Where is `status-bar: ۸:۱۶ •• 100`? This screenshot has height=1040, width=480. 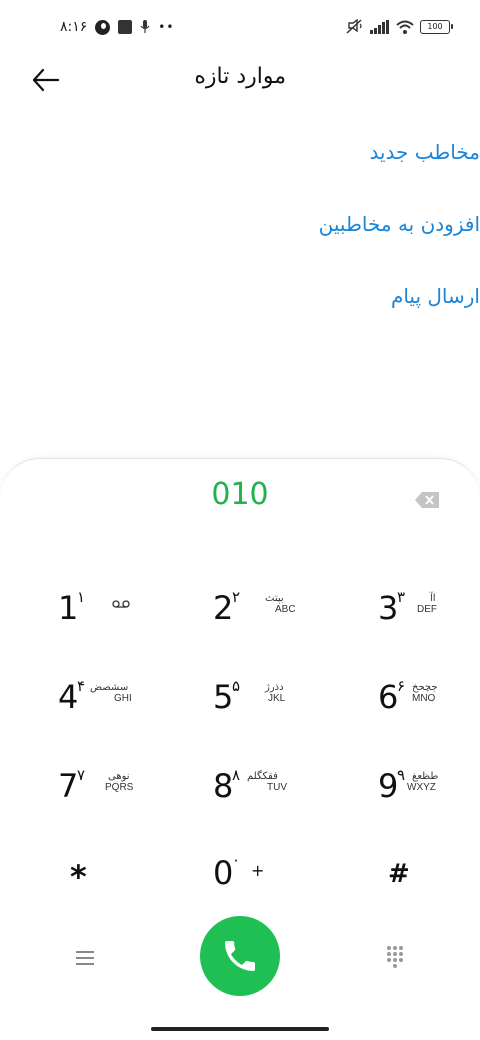 status-bar: ۸:۱۶ •• 100 is located at coordinates (240, 27).